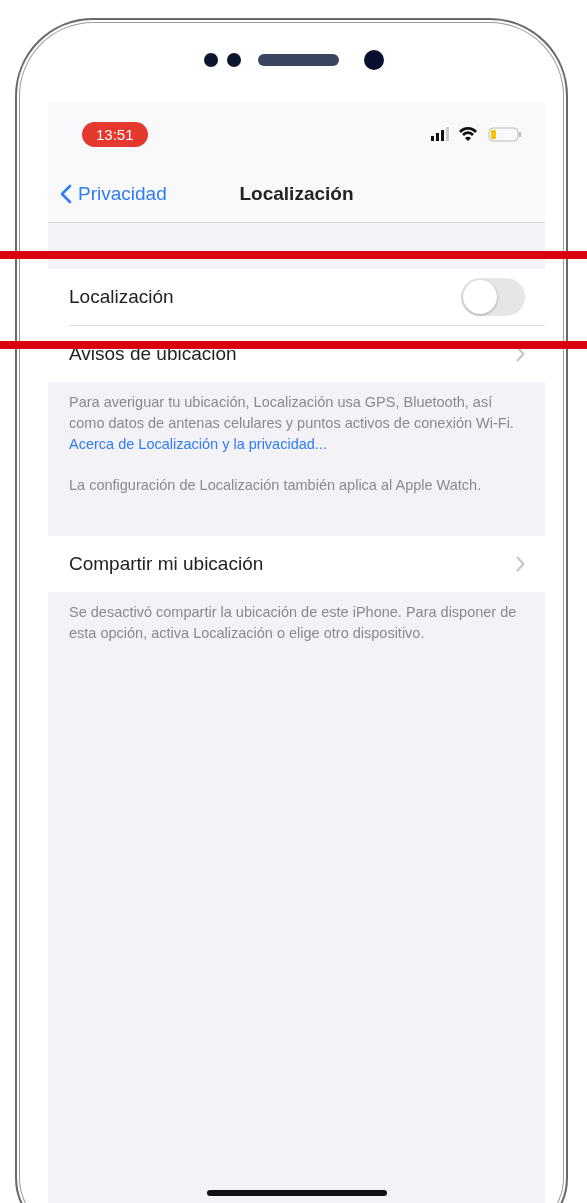 The width and height of the screenshot is (587, 1203). Describe the element at coordinates (296, 193) in the screenshot. I see `nav-title: Localización` at that location.